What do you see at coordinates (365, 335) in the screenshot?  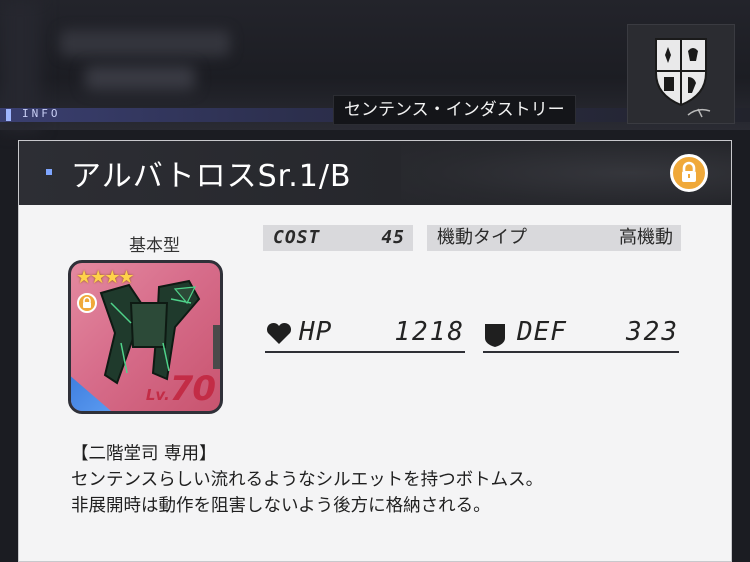 I see `hp-stat: HP 1218` at bounding box center [365, 335].